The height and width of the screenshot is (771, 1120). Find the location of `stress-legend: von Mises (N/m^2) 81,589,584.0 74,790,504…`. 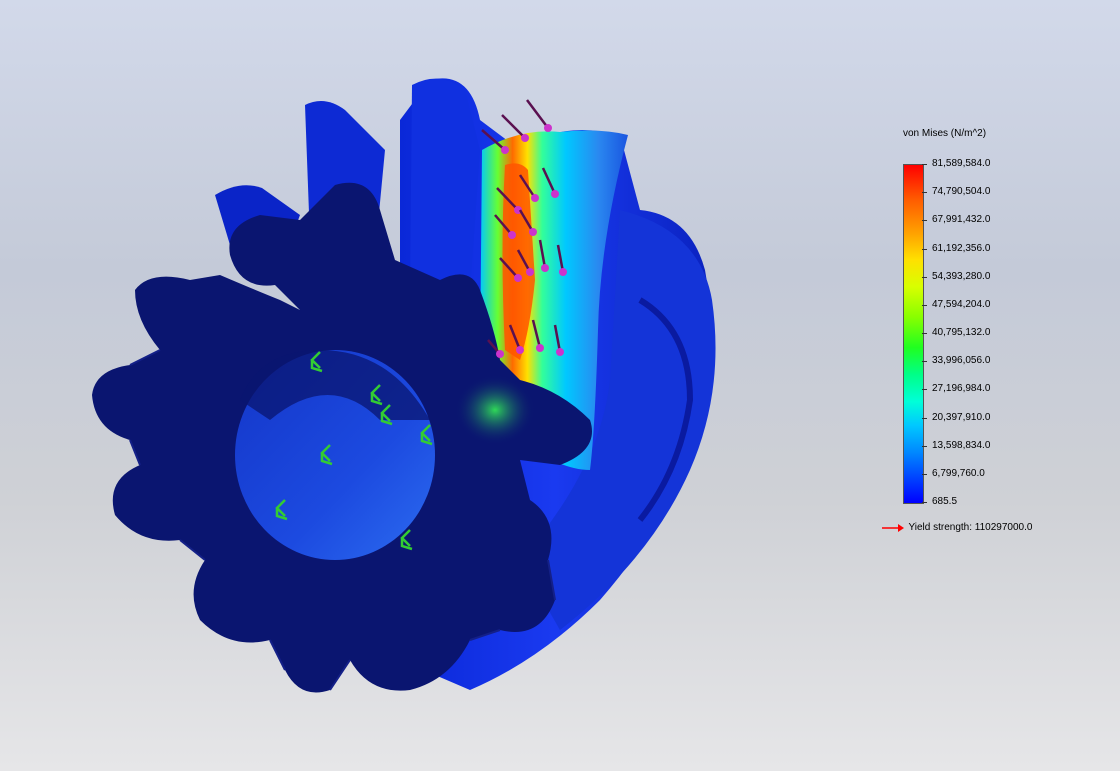

stress-legend: von Mises (N/m^2) 81,589,584.0 74,790,504… is located at coordinates (980, 336).